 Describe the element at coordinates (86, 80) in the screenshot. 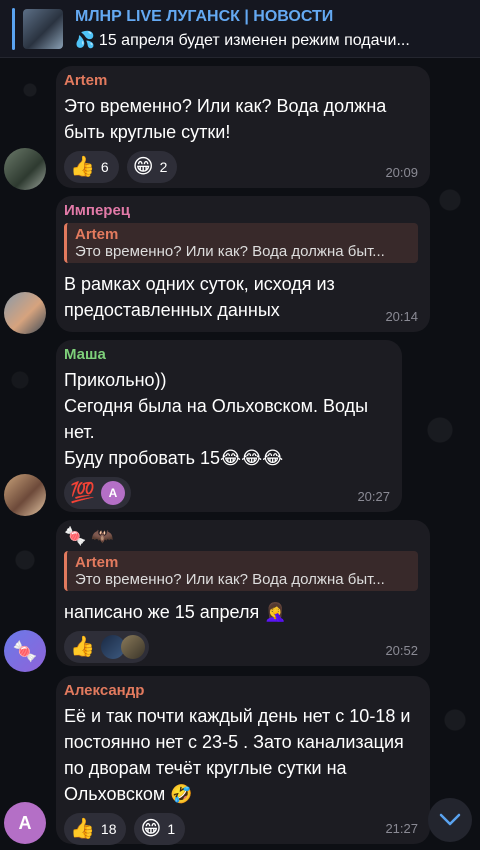

I see `message-author: Artem` at that location.